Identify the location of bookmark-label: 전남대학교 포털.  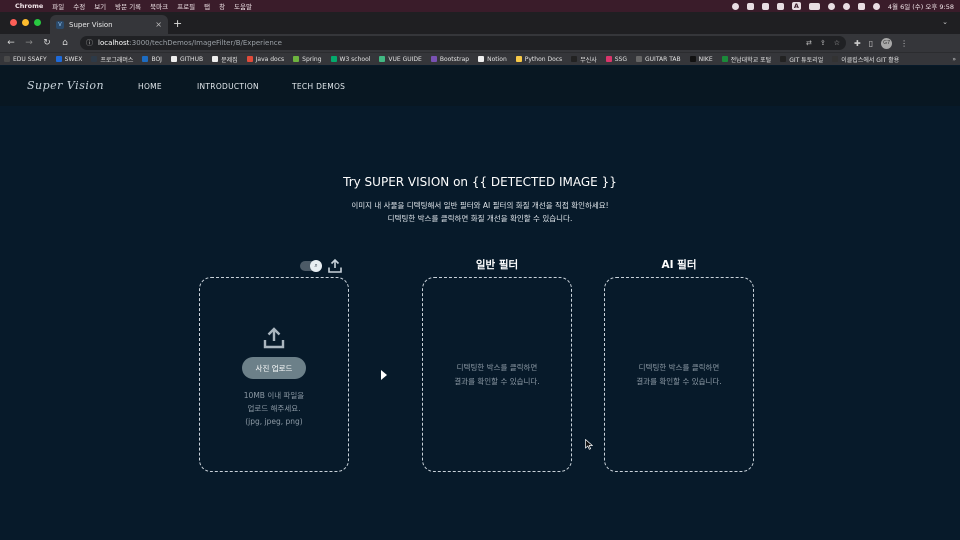
(751, 60).